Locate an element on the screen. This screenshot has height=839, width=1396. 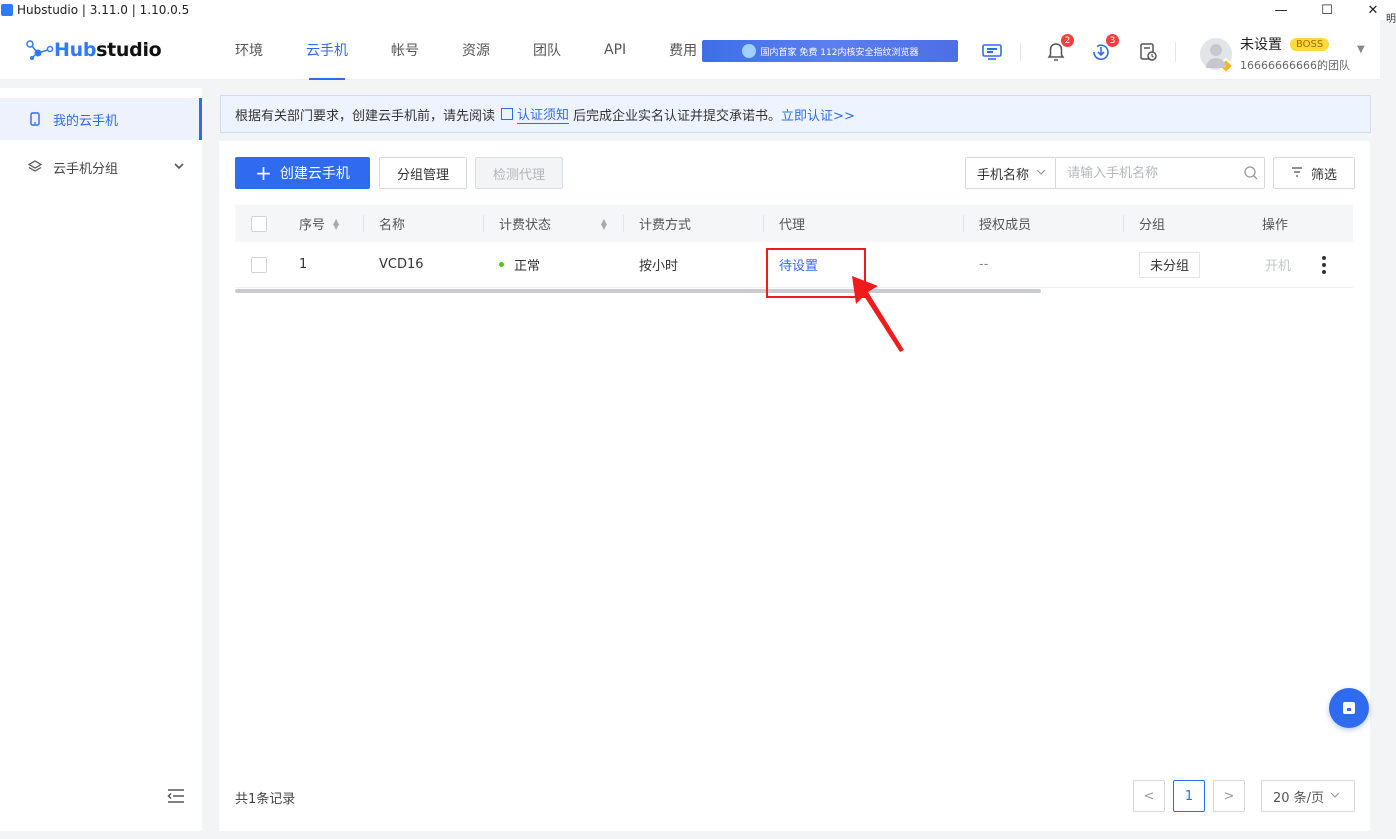
download-icon: 3 is located at coordinates (1104, 49).